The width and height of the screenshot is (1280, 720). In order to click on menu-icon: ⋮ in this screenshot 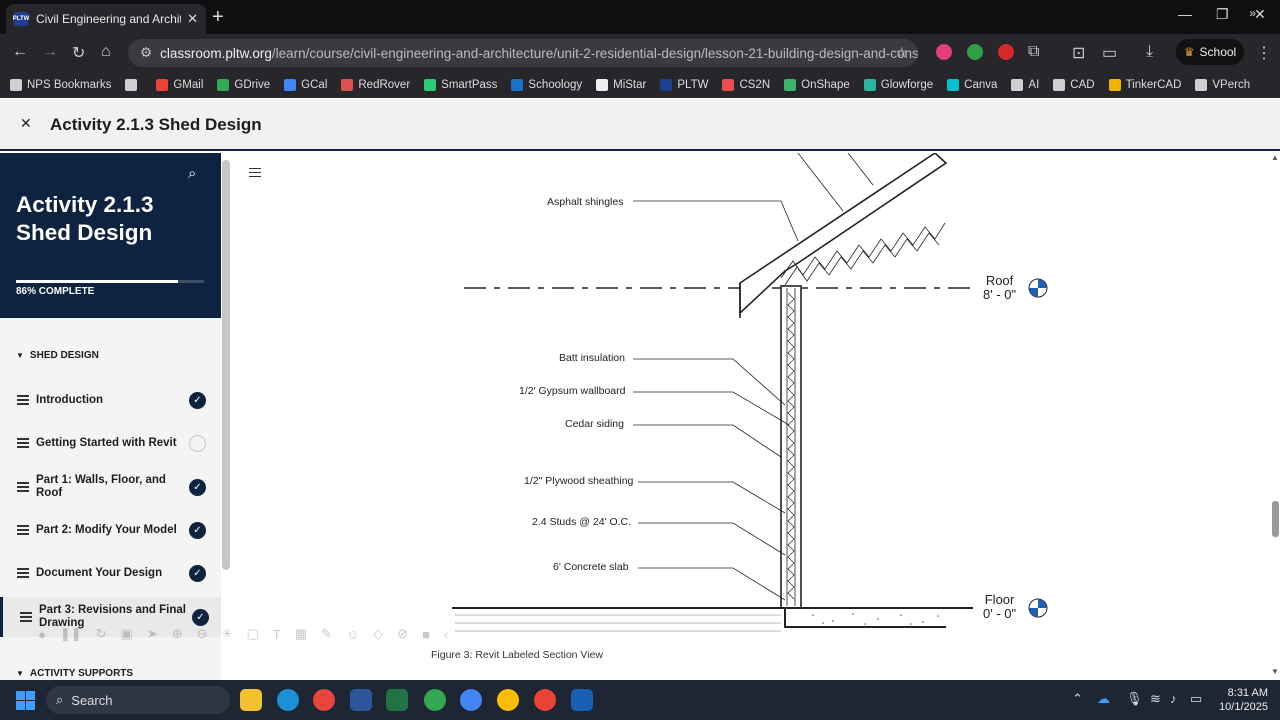, I will do `click(1264, 53)`.